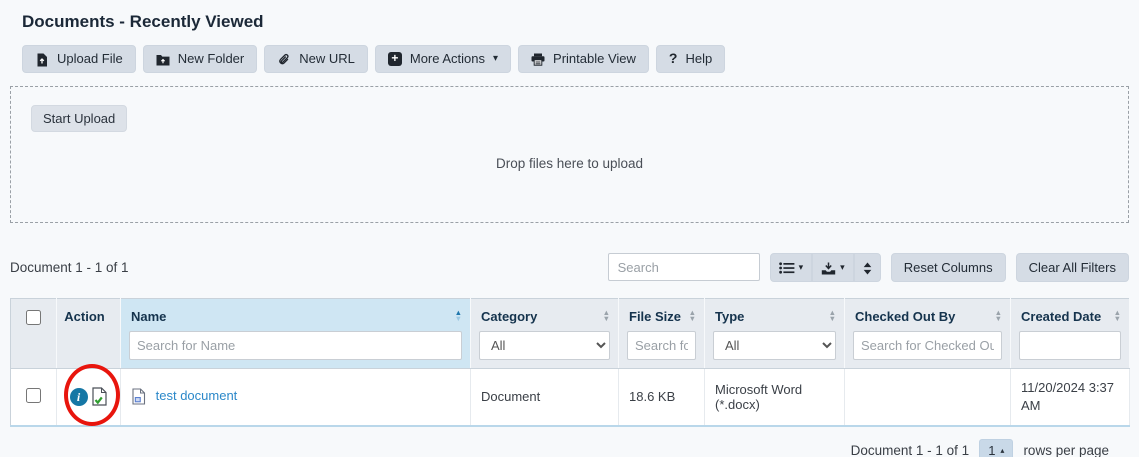 This screenshot has height=457, width=1139. What do you see at coordinates (79, 118) in the screenshot?
I see `start-upload-button: Start Upload` at bounding box center [79, 118].